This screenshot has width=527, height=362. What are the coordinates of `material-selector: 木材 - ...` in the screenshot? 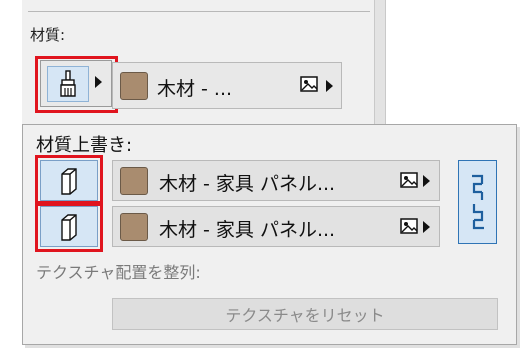 It's located at (227, 85).